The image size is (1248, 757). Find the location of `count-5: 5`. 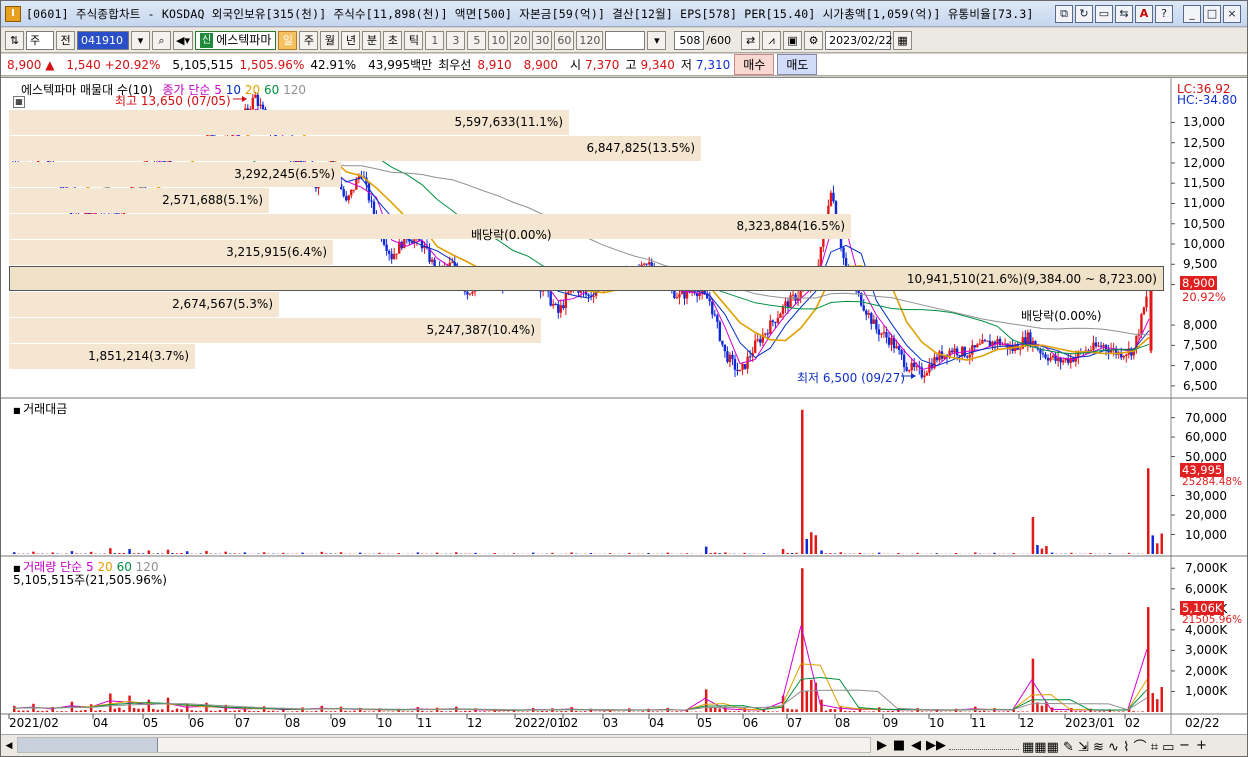

count-5: 5 is located at coordinates (477, 40).